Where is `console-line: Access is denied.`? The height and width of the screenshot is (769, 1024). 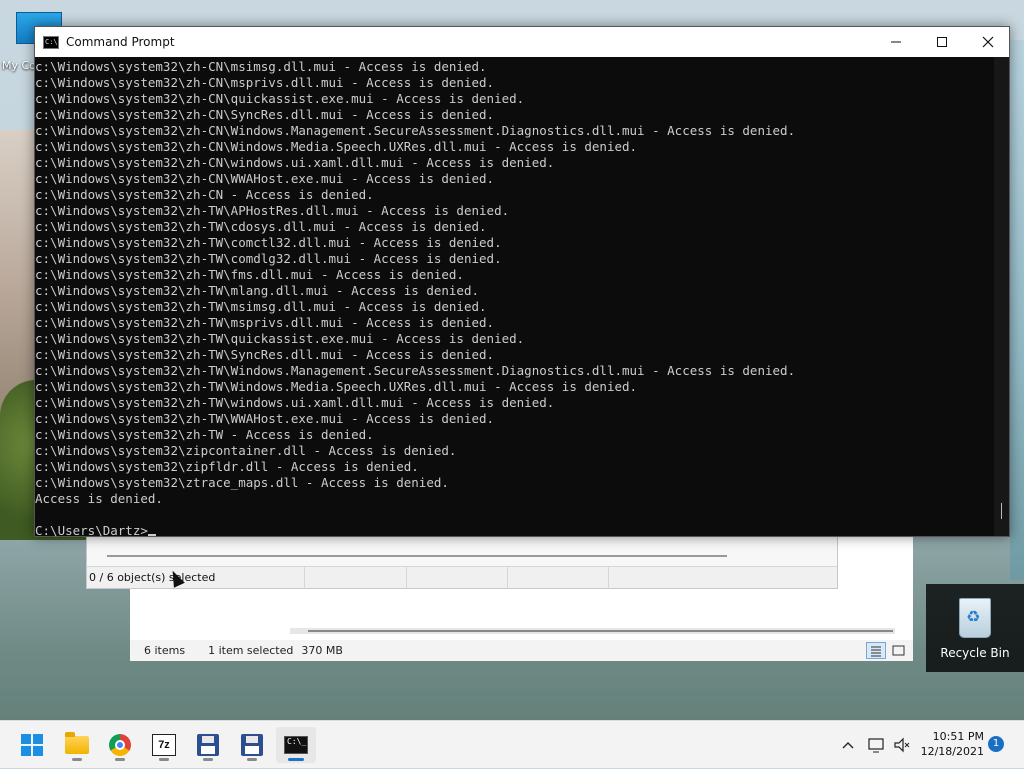 console-line: Access is denied. is located at coordinates (99, 498).